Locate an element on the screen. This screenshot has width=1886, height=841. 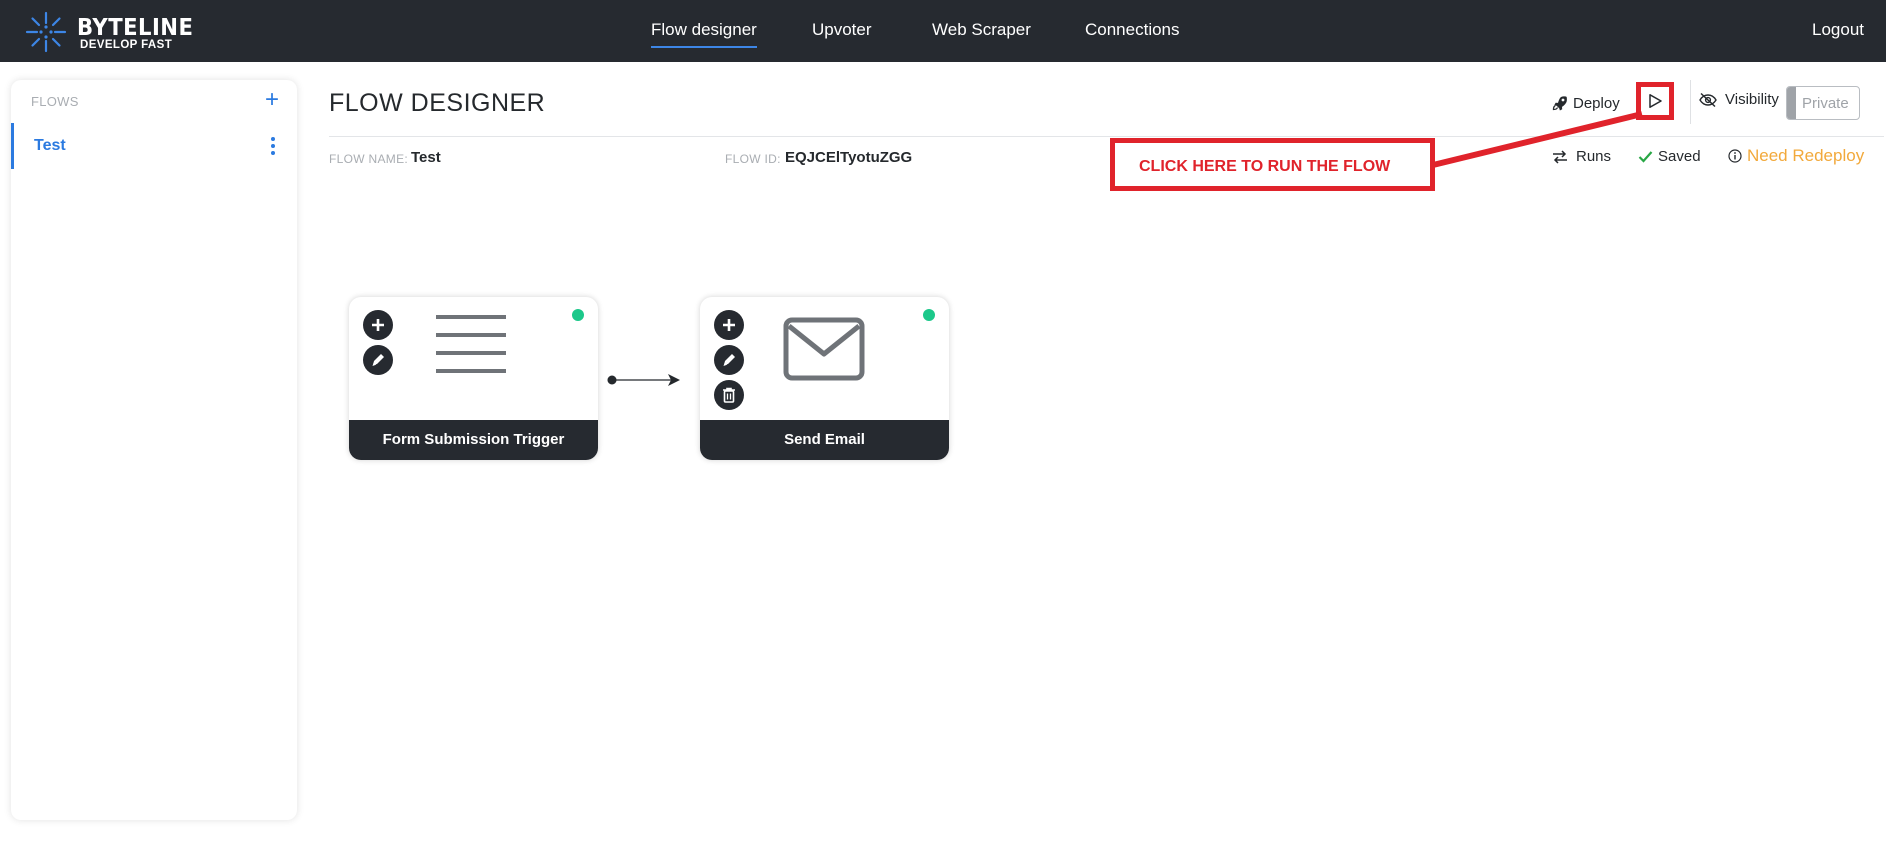
delete-step-button is located at coordinates (729, 395).